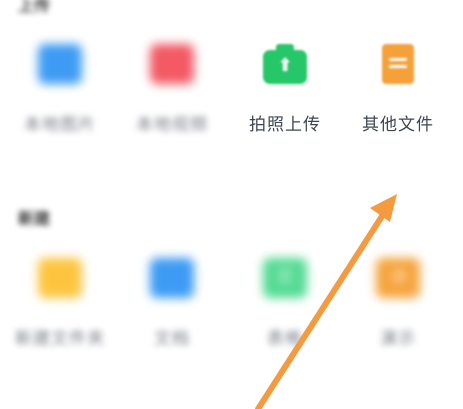  What do you see at coordinates (285, 125) in the screenshot?
I see `take-photo-upload-label: 拍照上传` at bounding box center [285, 125].